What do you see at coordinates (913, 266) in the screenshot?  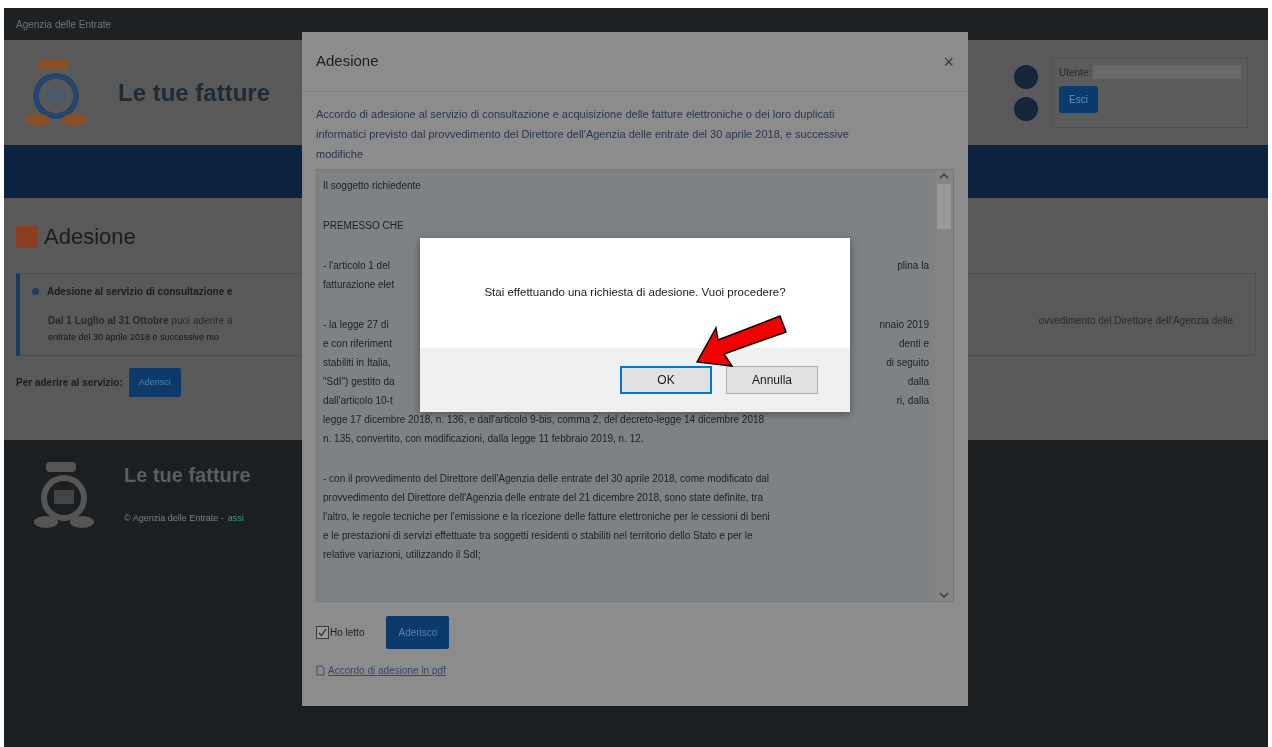 I see `agreement-text: plina la` at bounding box center [913, 266].